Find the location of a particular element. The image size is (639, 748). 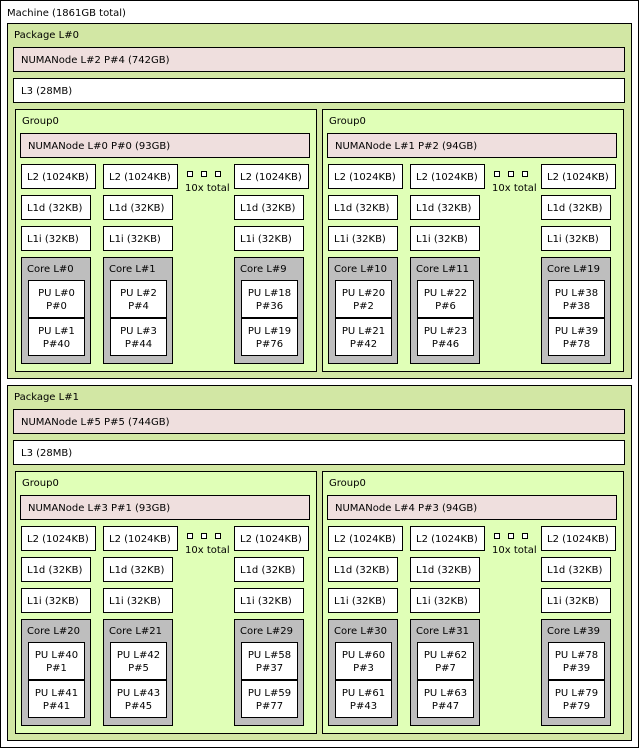

core-label: Core L#19 is located at coordinates (573, 269).